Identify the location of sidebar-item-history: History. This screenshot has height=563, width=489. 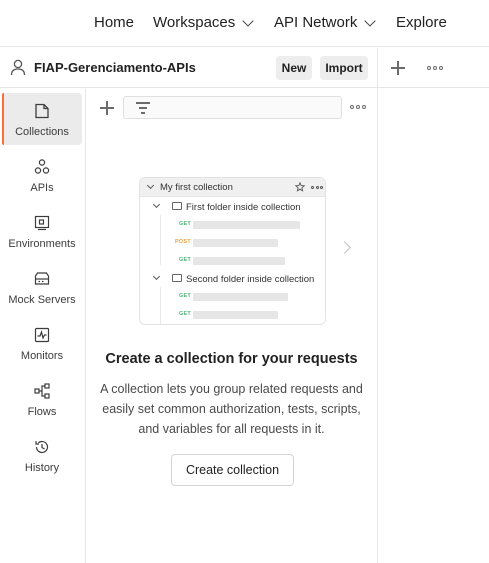
(42, 455).